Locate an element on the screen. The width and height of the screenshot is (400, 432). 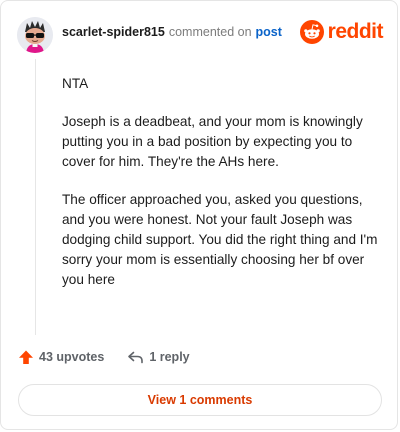
reply-count: 1 reply is located at coordinates (169, 357).